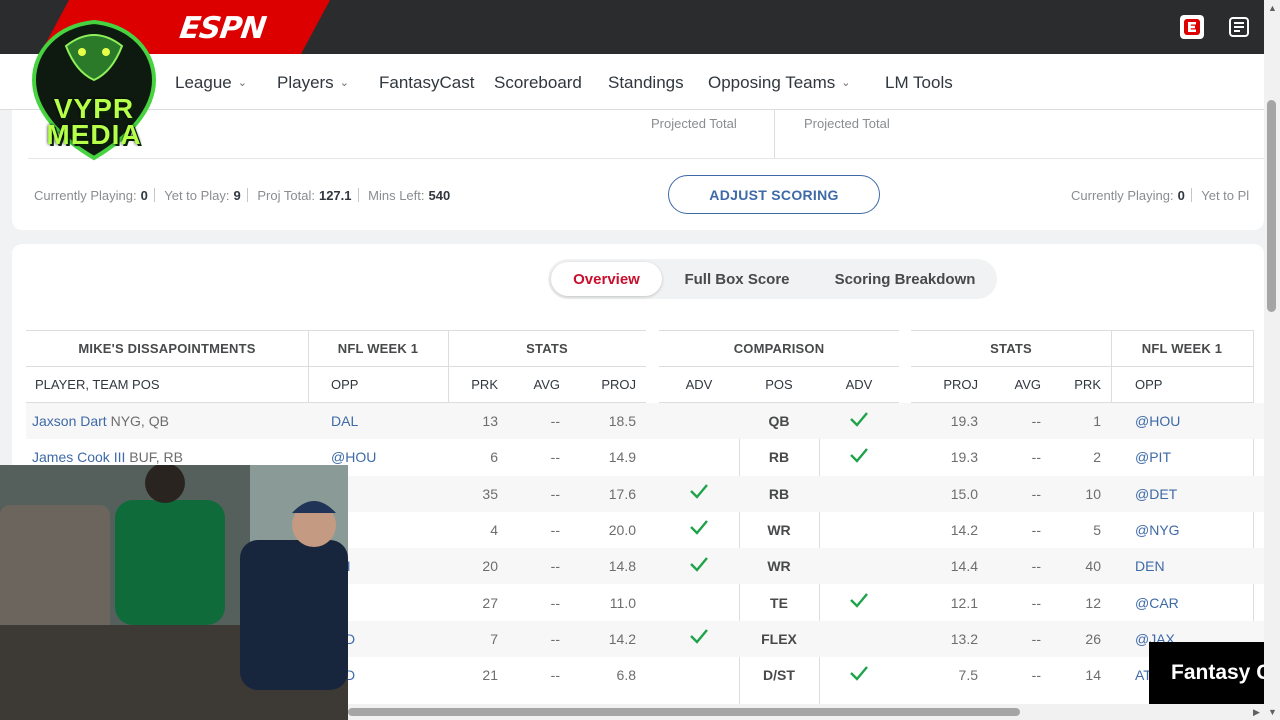  I want to click on fantasy-overlay-label: Fantasy C, so click(1206, 673).